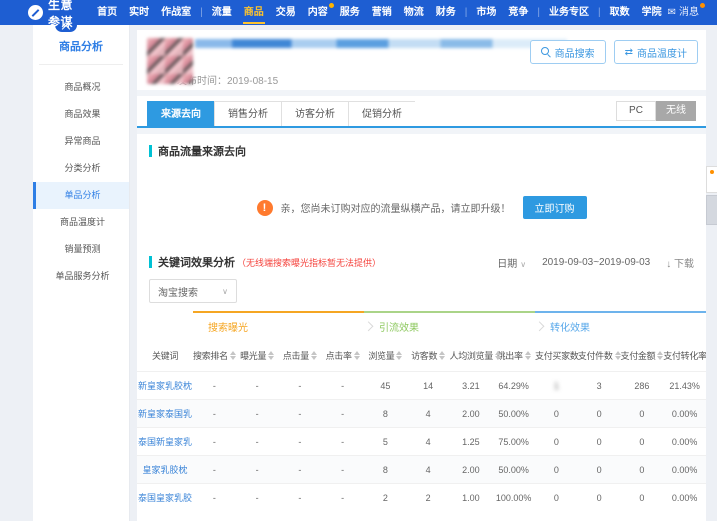 The image size is (717, 521). I want to click on cell-pay-amount: 0, so click(642, 441).